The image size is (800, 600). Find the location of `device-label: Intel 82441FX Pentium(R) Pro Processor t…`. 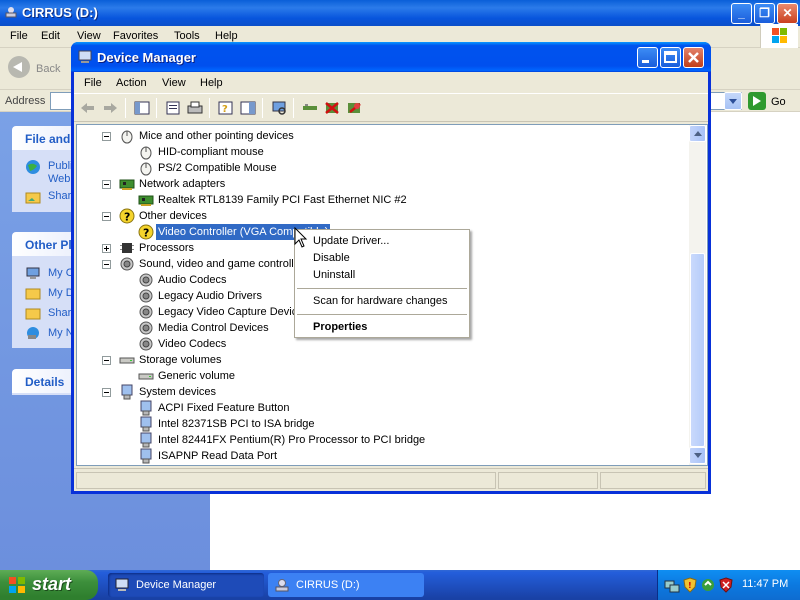

device-label: Intel 82441FX Pentium(R) Pro Processor t… is located at coordinates (291, 440).